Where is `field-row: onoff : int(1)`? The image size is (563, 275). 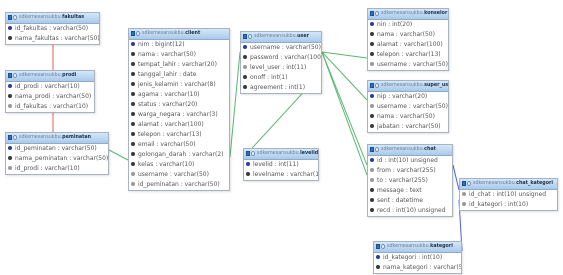 field-row: onoff : int(1) is located at coordinates (281, 78).